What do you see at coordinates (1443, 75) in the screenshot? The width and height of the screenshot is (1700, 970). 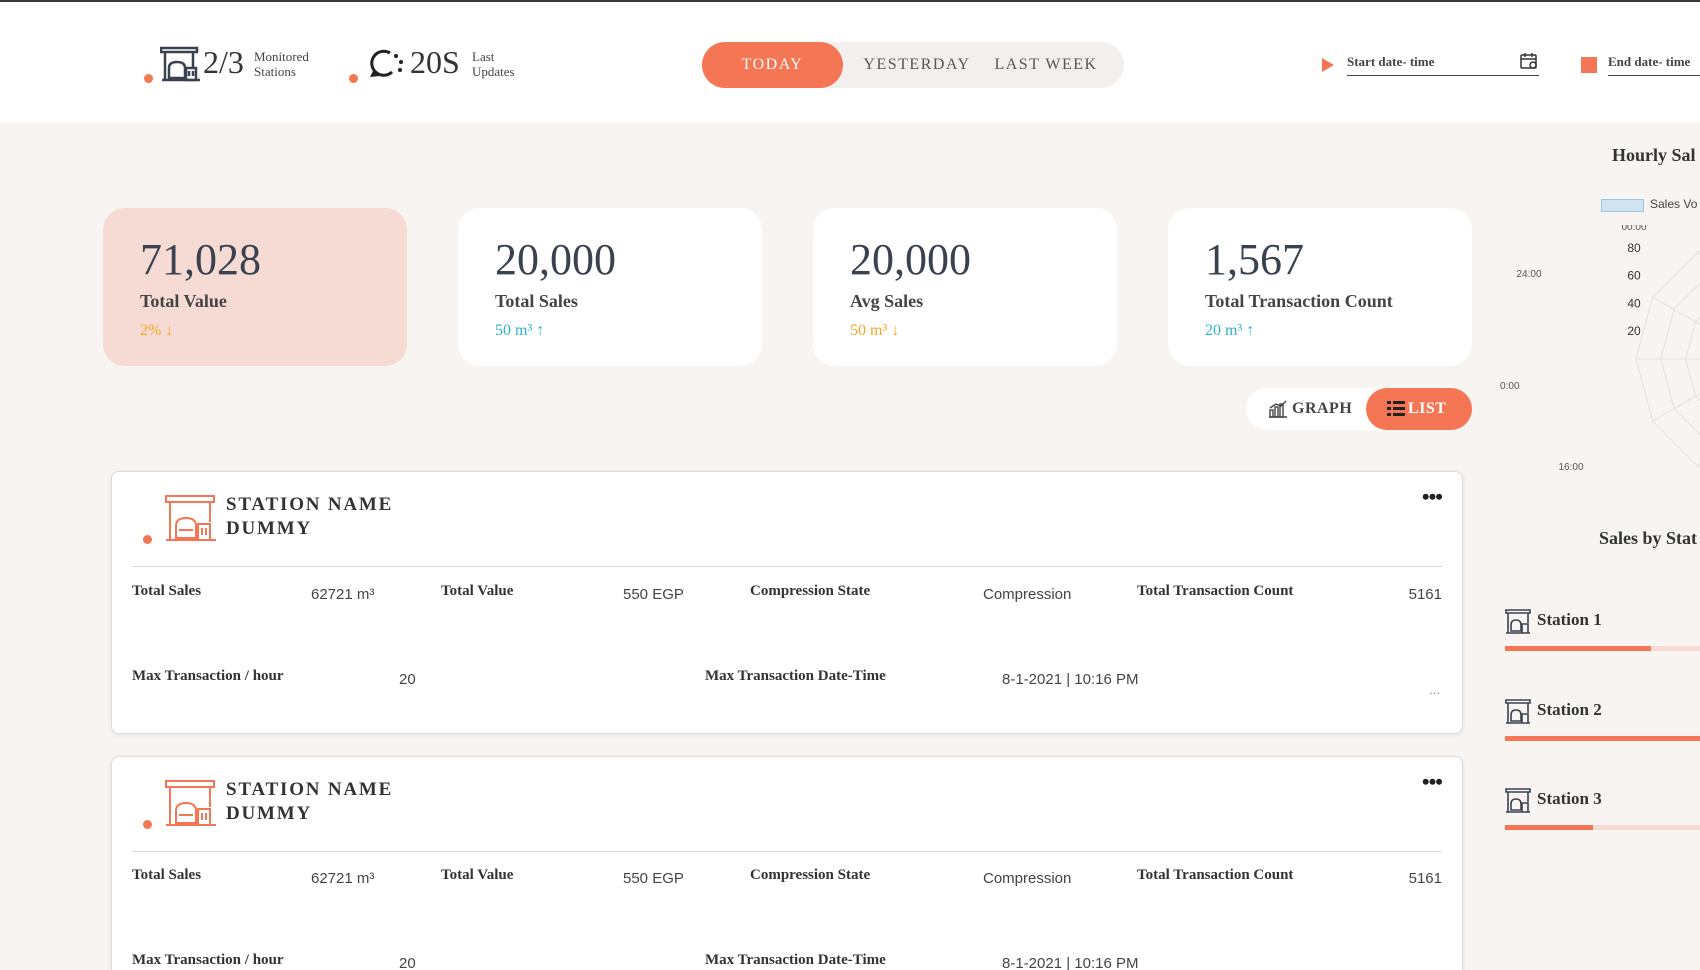 I see `start-date-underline` at bounding box center [1443, 75].